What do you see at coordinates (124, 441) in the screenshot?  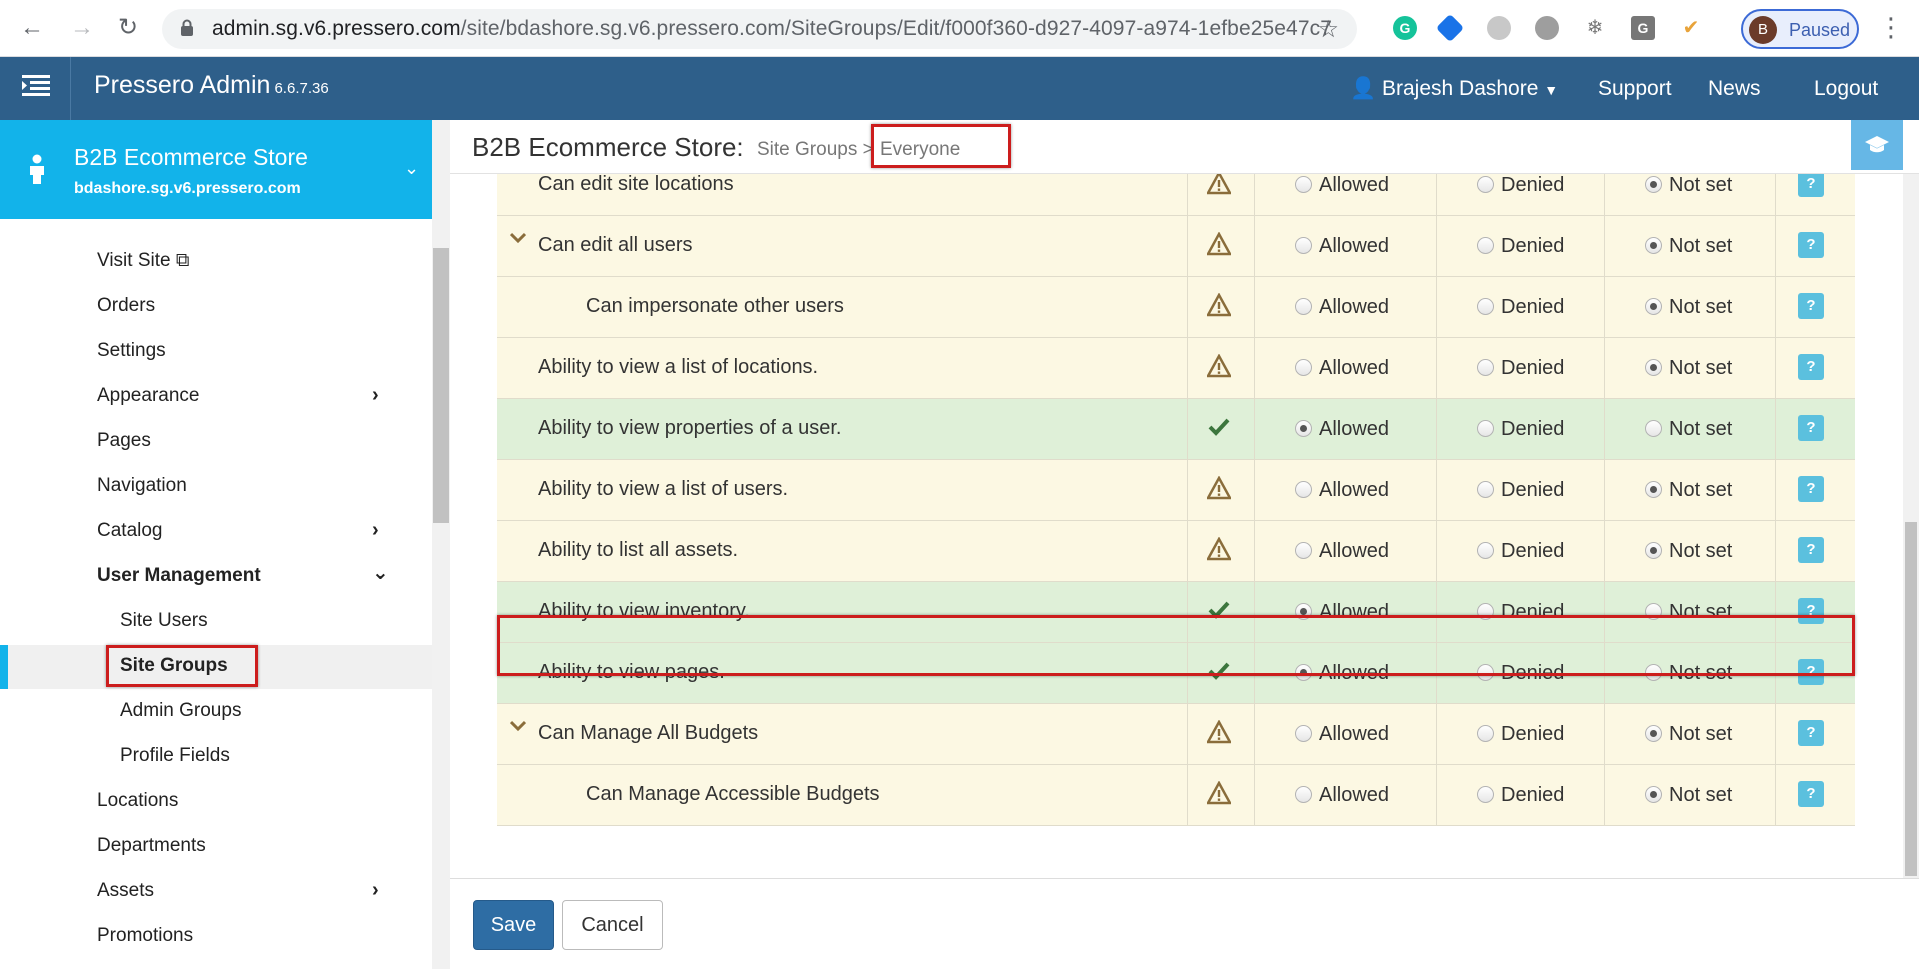 I see `sidebar-item-pages: Pages` at bounding box center [124, 441].